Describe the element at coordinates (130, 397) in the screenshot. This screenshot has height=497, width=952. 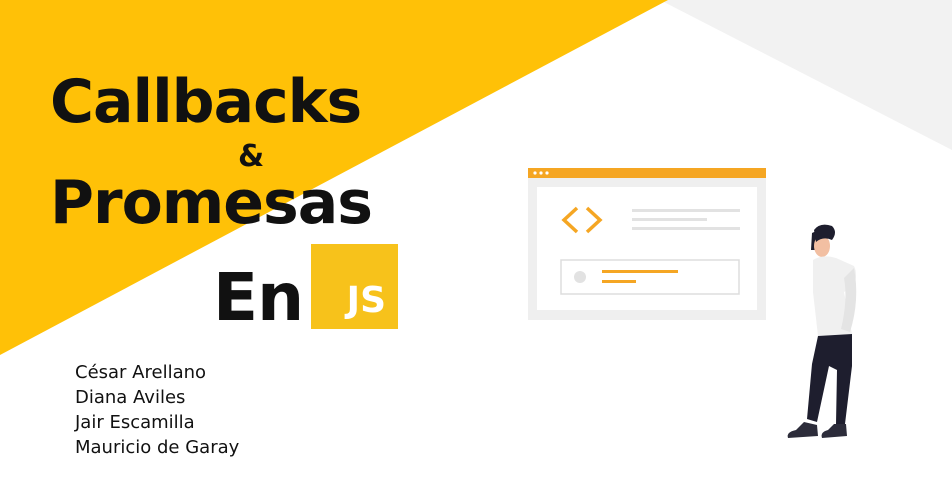
I see `author-name: Diana Aviles` at that location.